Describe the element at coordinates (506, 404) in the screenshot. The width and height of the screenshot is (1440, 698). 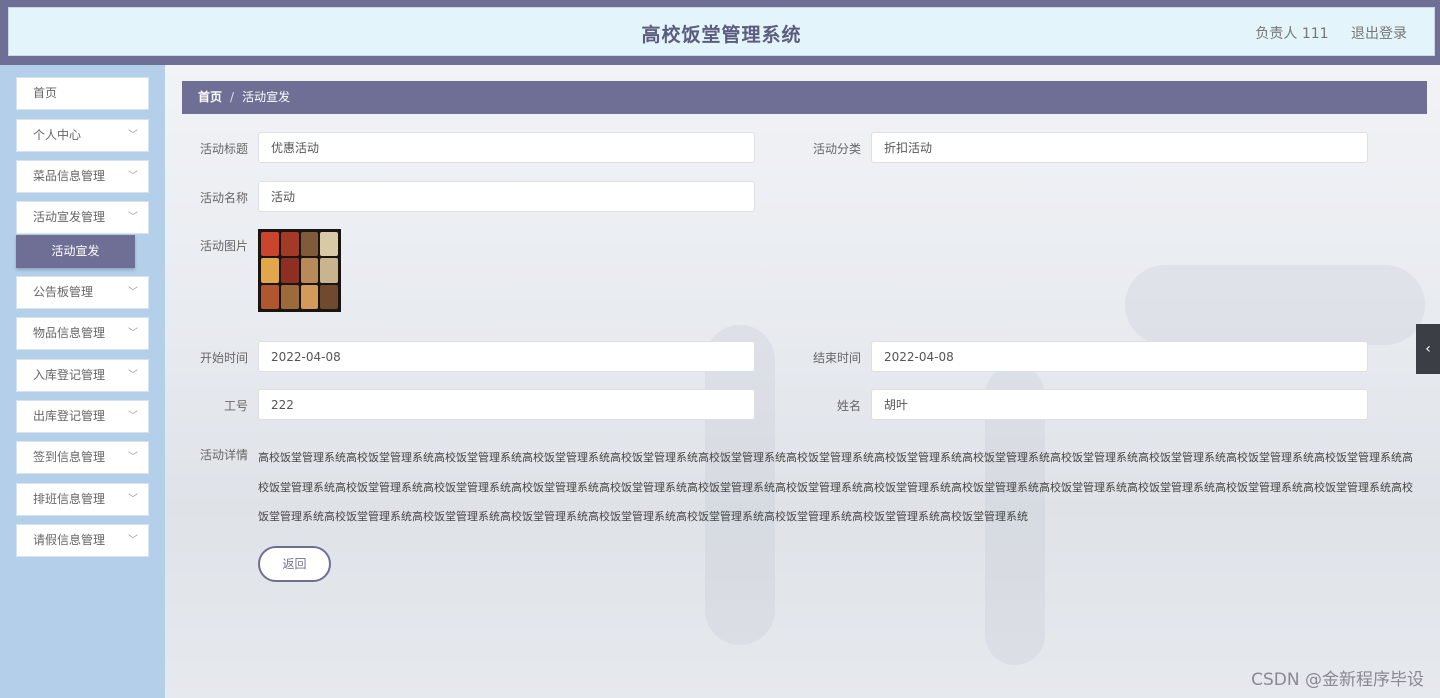
I see `job-number-field` at that location.